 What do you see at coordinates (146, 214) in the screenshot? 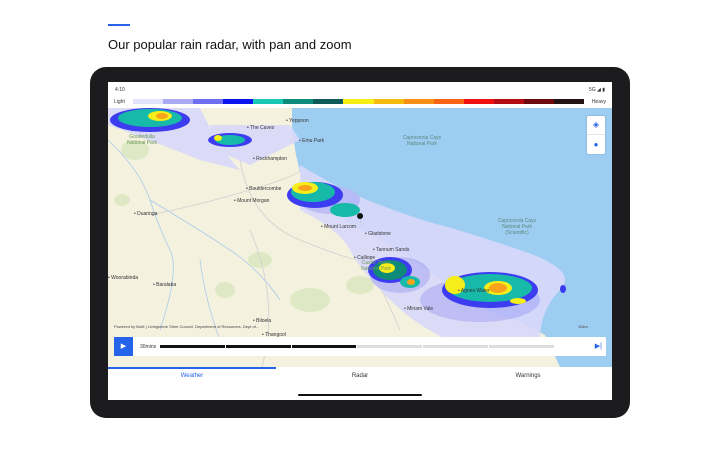
I see `map-town-label: • Duaringa` at bounding box center [146, 214].